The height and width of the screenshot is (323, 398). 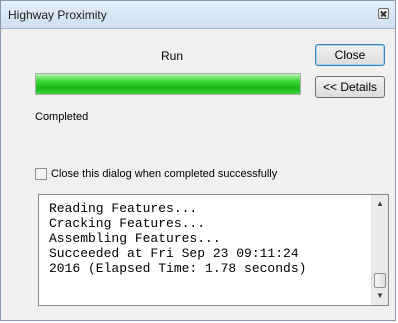 I want to click on vertical-scrollbar: ▲ ▼, so click(x=379, y=250).